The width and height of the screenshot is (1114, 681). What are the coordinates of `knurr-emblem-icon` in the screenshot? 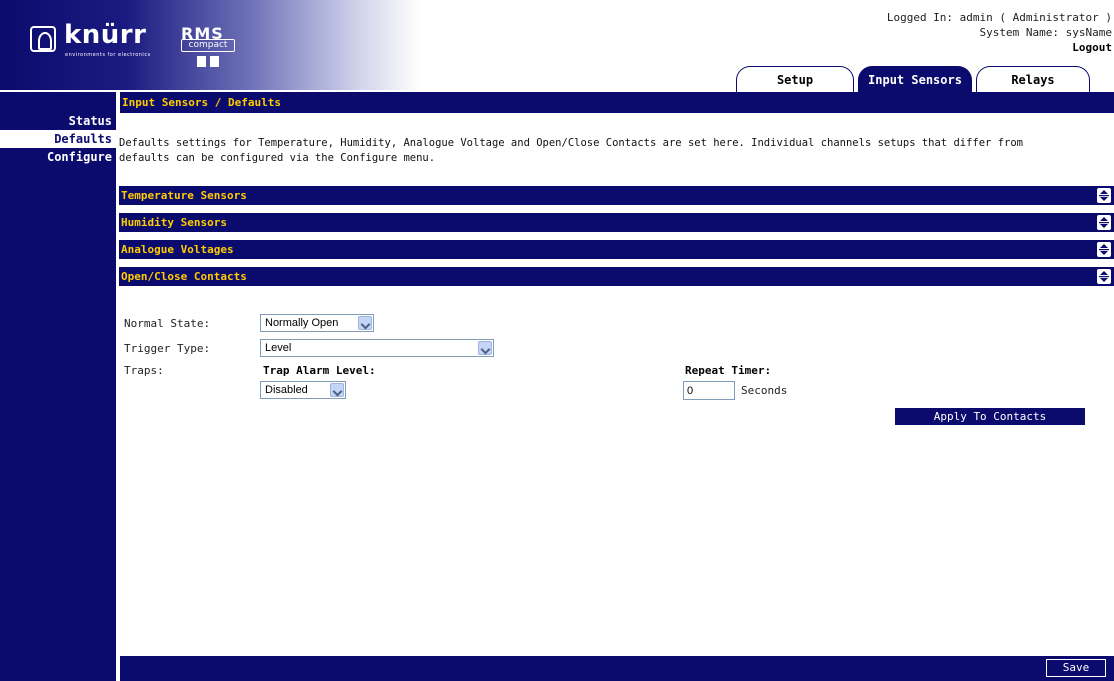 It's located at (43, 39).